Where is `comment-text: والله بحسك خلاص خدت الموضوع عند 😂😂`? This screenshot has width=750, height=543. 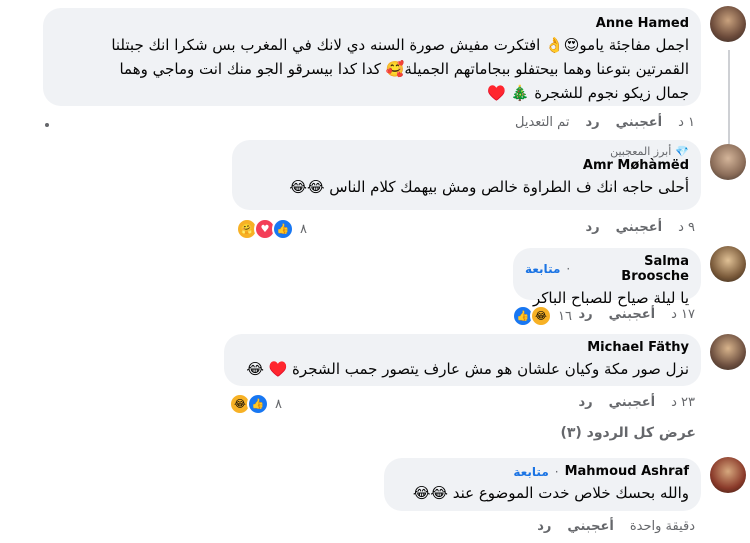
comment-text: والله بحسك خلاص خدت الموضوع عند 😂😂 is located at coordinates (550, 493).